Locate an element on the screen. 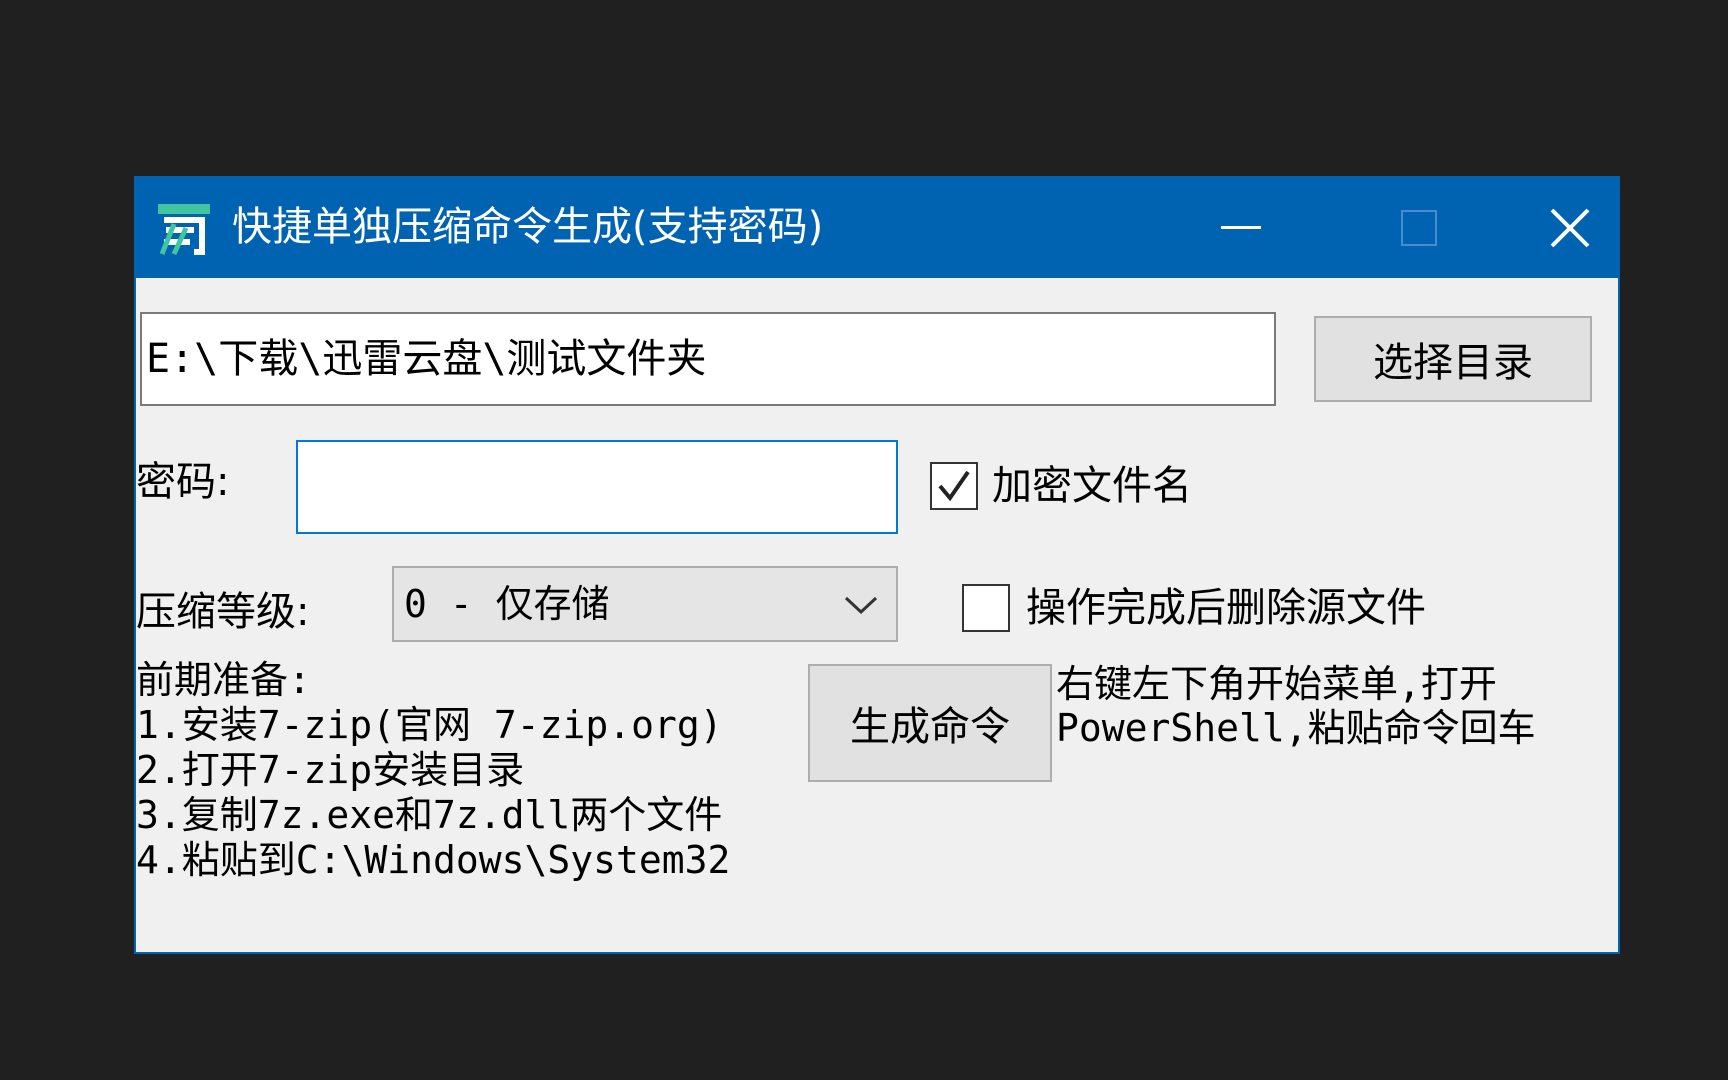 The image size is (1728, 1080). app-logo-icon is located at coordinates (184, 230).